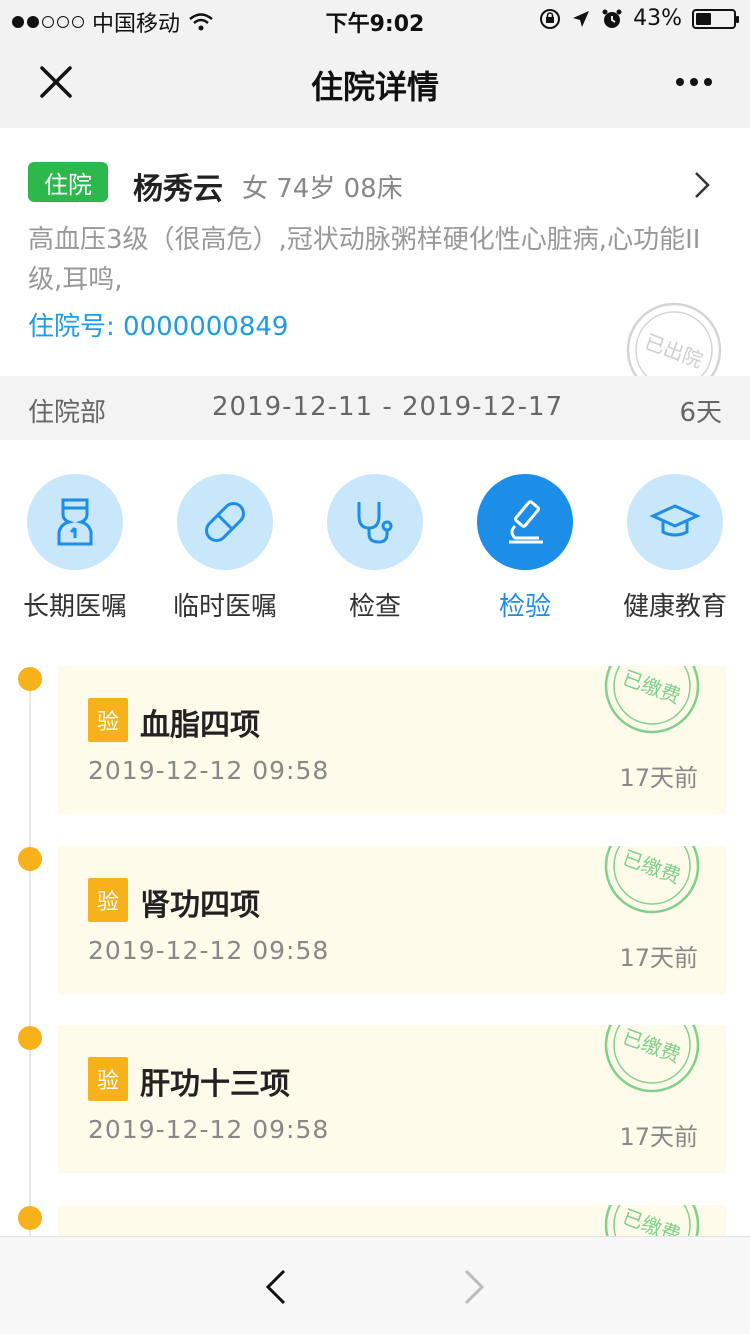 The width and height of the screenshot is (750, 1334). I want to click on department-name: 住院部, so click(67, 413).